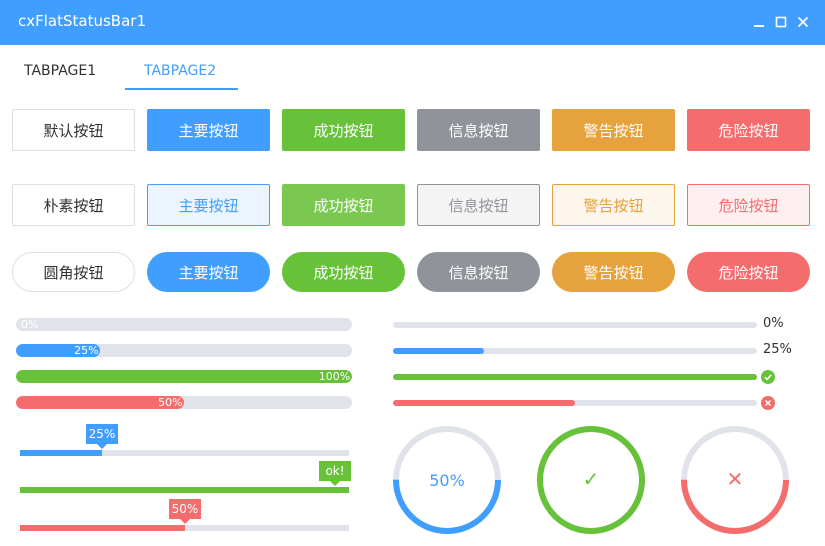 This screenshot has width=825, height=546. What do you see at coordinates (334, 376) in the screenshot?
I see `progress-label: 100%` at bounding box center [334, 376].